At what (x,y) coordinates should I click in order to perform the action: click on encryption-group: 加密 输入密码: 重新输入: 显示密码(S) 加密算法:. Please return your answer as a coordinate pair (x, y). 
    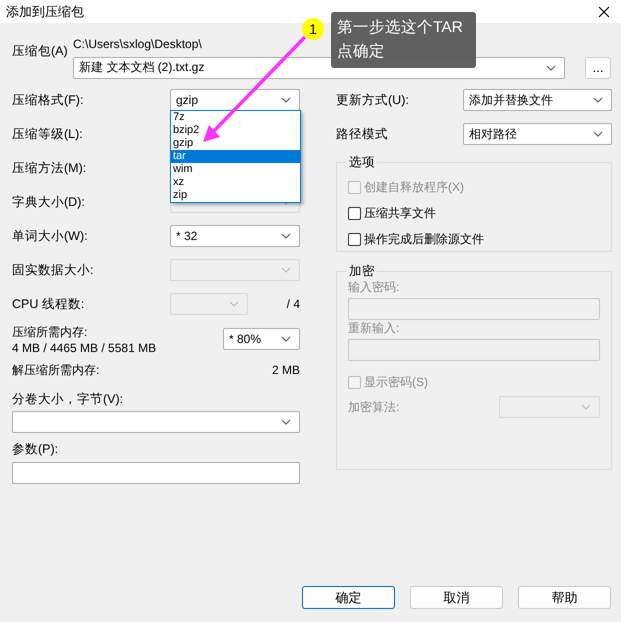
    Looking at the image, I should click on (474, 366).